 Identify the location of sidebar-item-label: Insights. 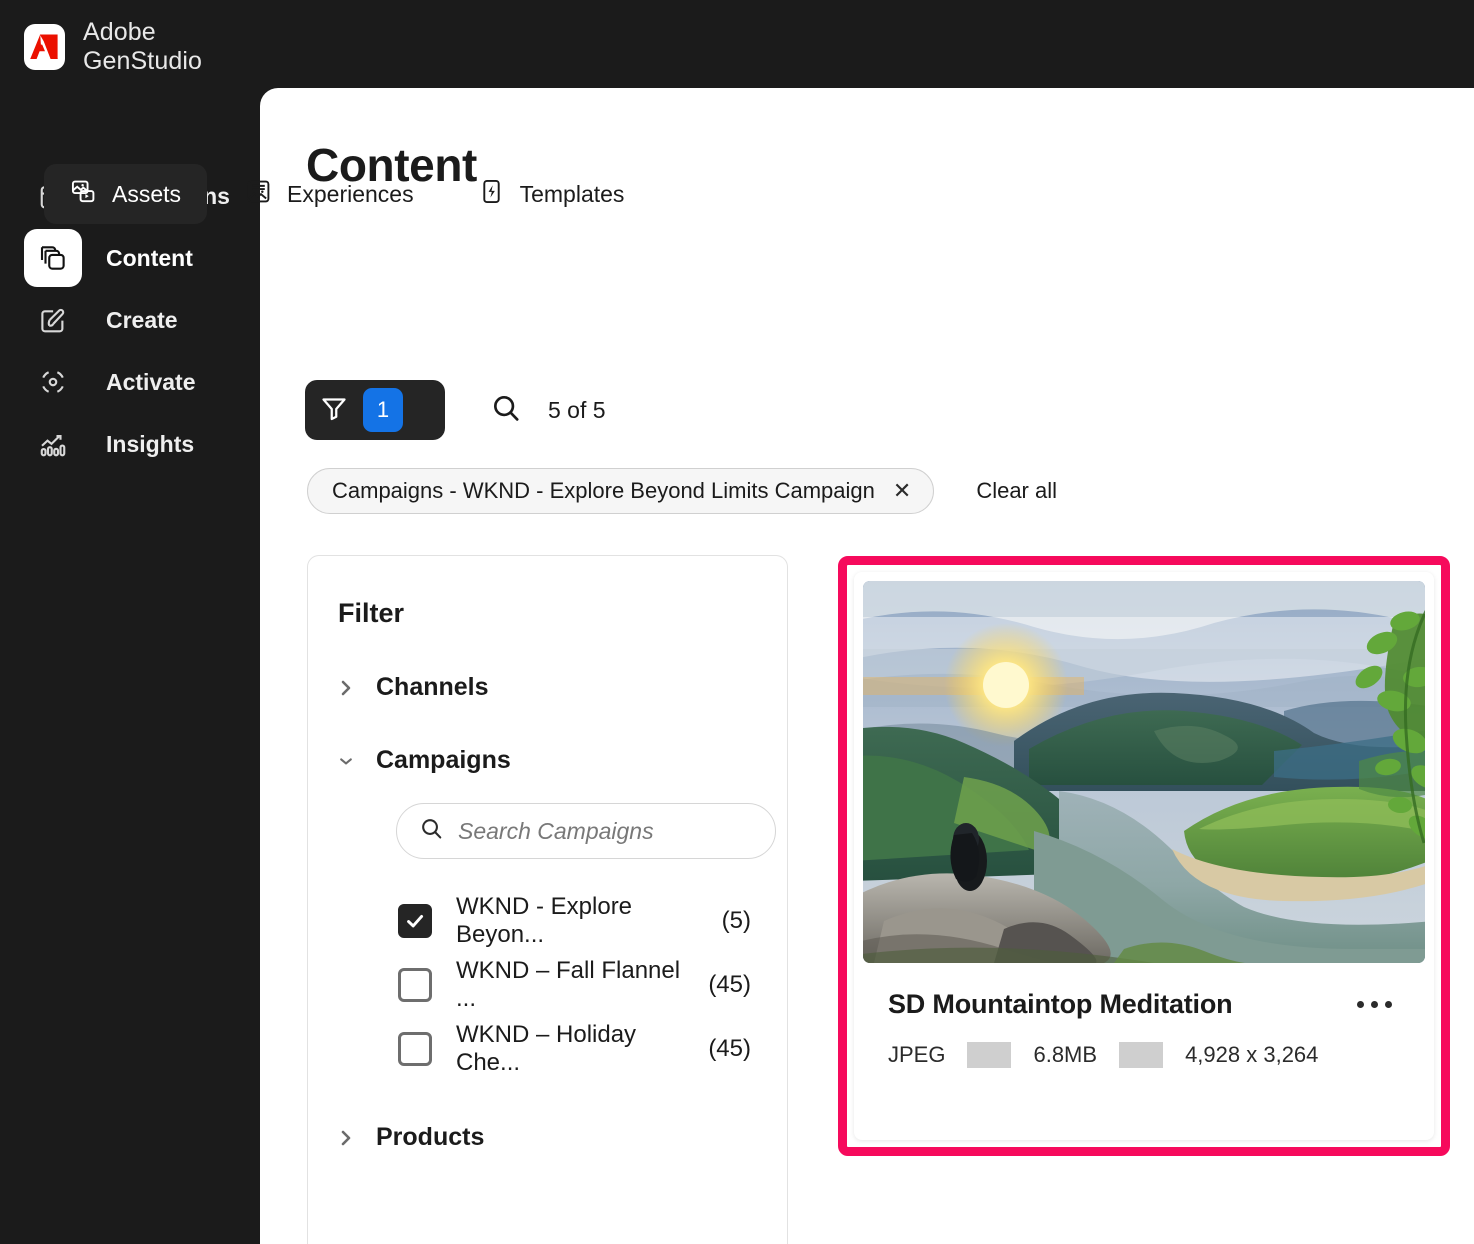
(150, 443).